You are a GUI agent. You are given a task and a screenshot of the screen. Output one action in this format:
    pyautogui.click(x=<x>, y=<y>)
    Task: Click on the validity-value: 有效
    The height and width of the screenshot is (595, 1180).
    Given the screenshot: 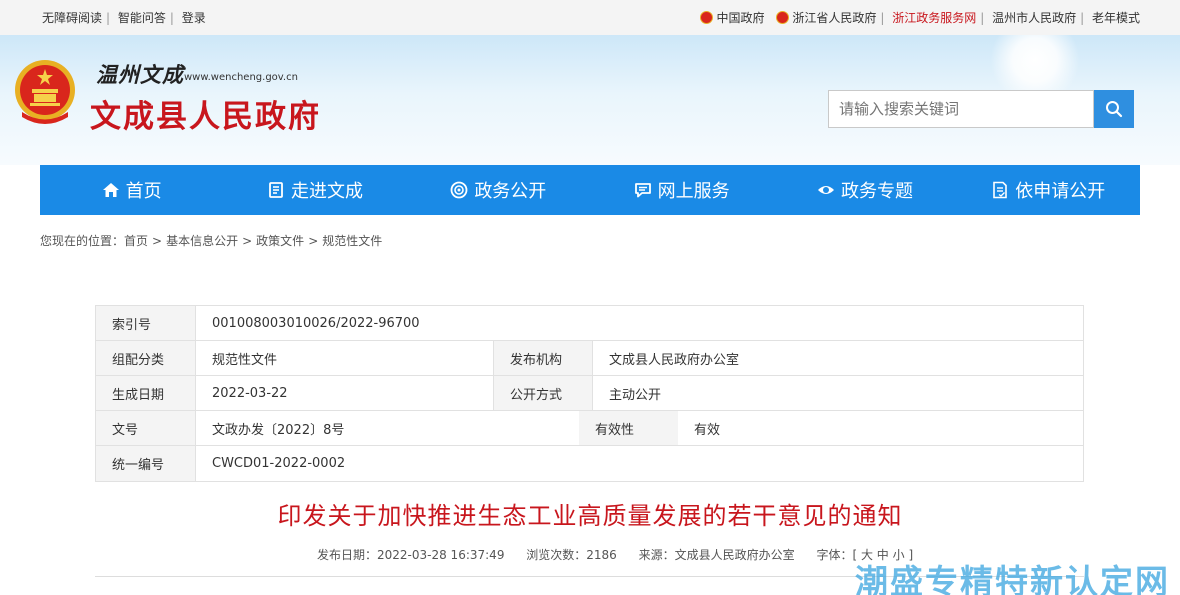 What is the action you would take?
    pyautogui.click(x=880, y=428)
    